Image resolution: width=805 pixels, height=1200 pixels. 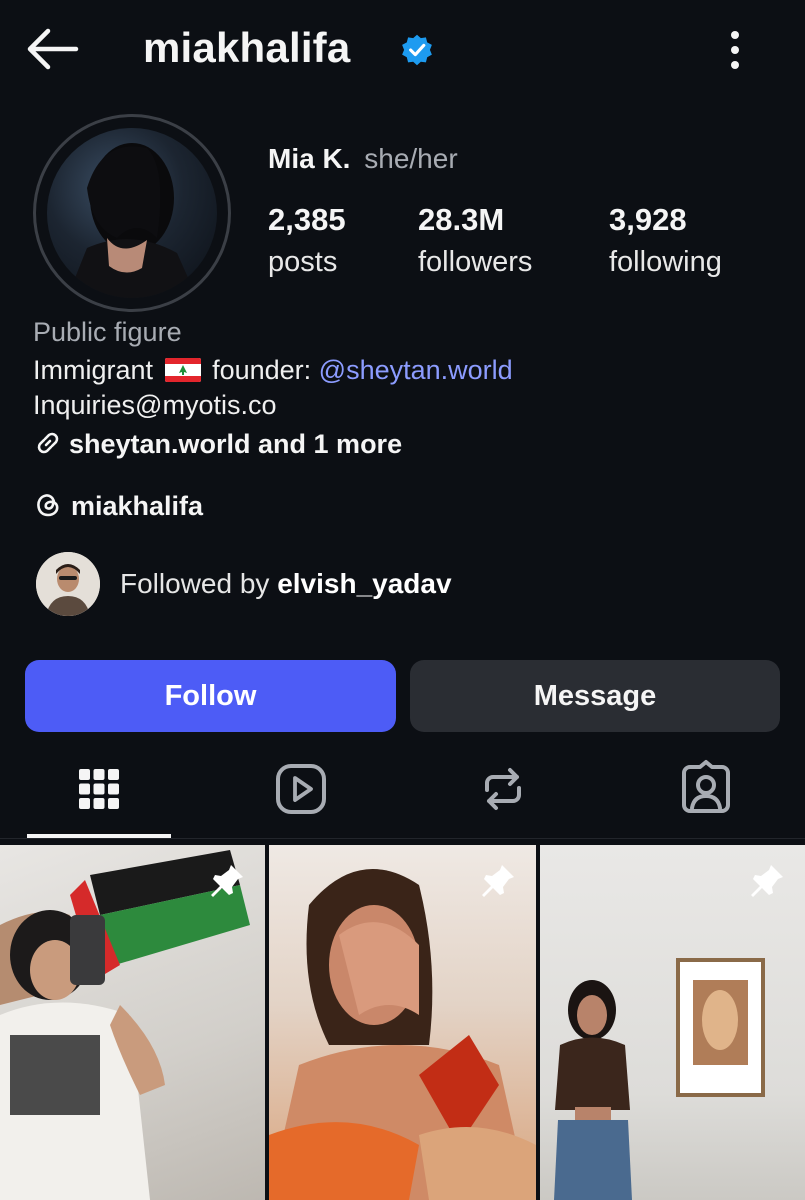 What do you see at coordinates (735, 50) in the screenshot?
I see `more-vertical-icon` at bounding box center [735, 50].